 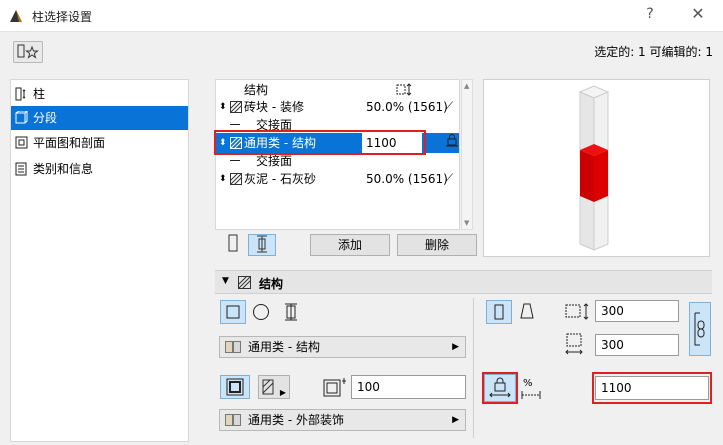 What do you see at coordinates (452, 140) in the screenshot?
I see `lock-icon` at bounding box center [452, 140].